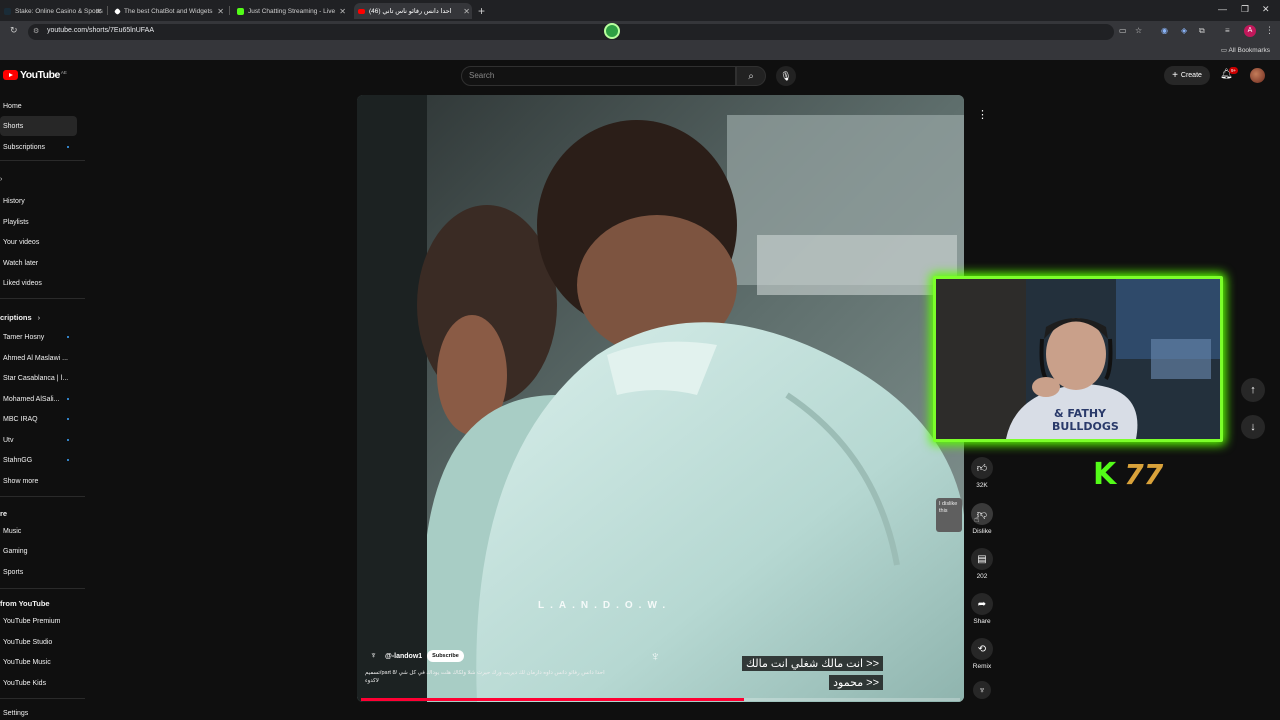 This screenshot has width=1280, height=720. I want to click on arrow-up-icon: ↑, so click(1253, 390).